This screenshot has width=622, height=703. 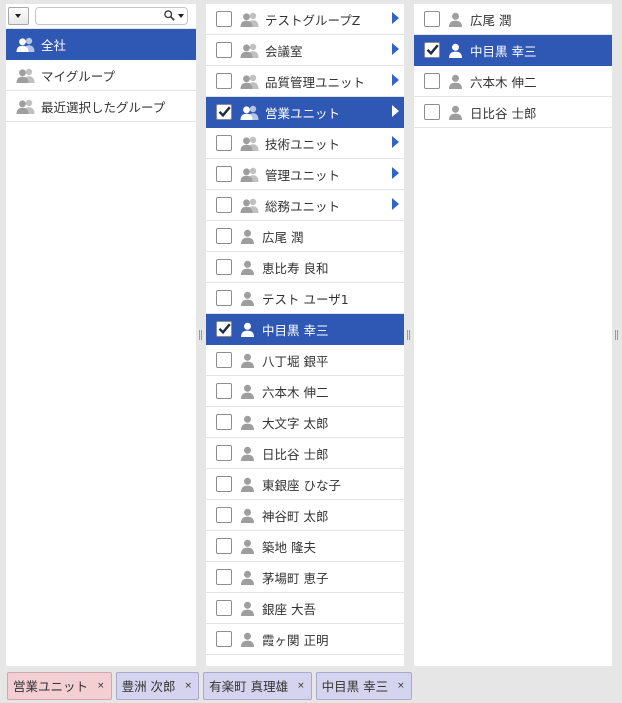 I want to click on user-row: 大文字 太郎, so click(x=305, y=422).